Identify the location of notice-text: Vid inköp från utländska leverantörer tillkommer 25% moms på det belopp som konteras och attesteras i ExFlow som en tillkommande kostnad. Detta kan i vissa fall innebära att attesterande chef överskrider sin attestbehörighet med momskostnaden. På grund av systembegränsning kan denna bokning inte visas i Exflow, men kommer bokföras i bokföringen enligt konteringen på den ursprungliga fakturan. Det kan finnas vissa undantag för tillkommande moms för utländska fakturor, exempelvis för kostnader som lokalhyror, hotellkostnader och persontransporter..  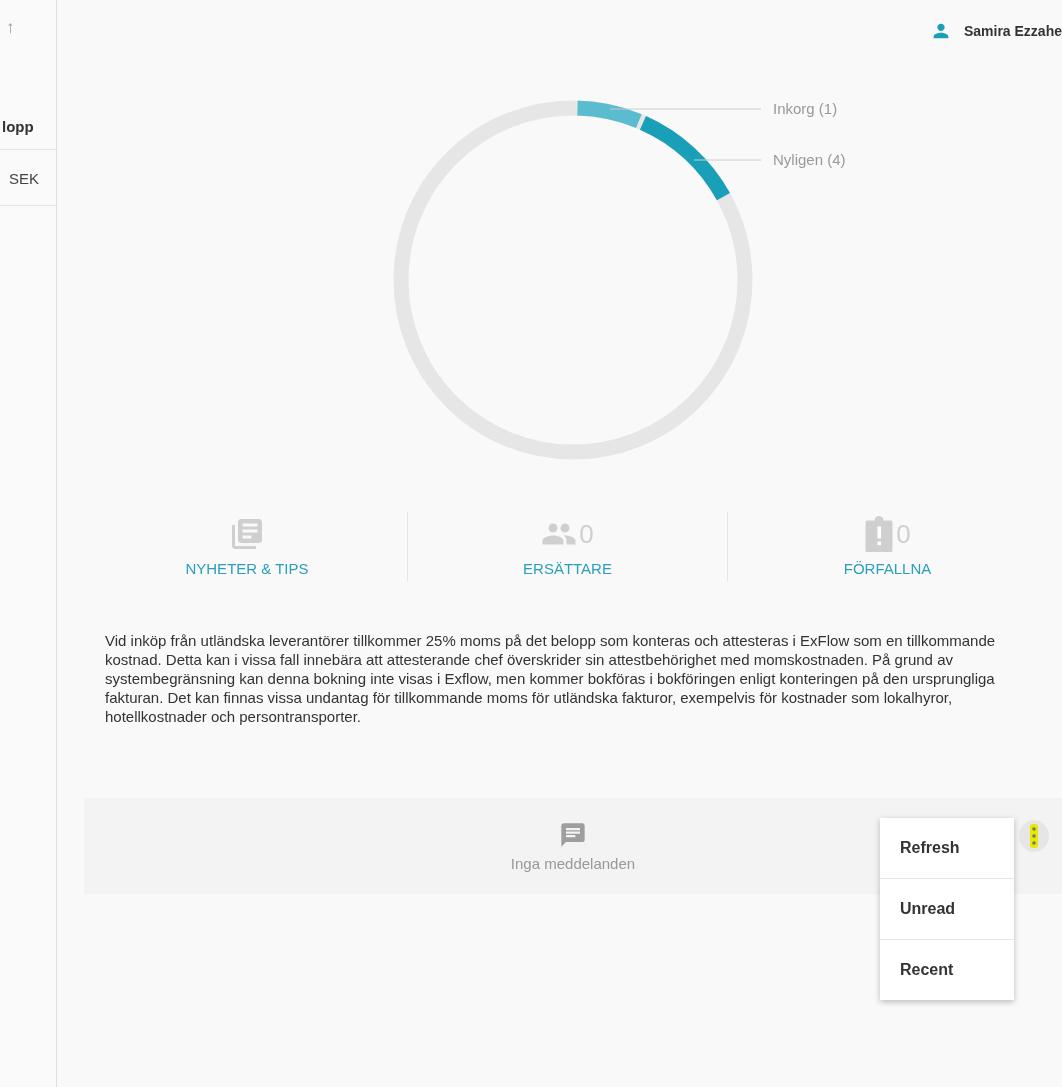
(551, 678).